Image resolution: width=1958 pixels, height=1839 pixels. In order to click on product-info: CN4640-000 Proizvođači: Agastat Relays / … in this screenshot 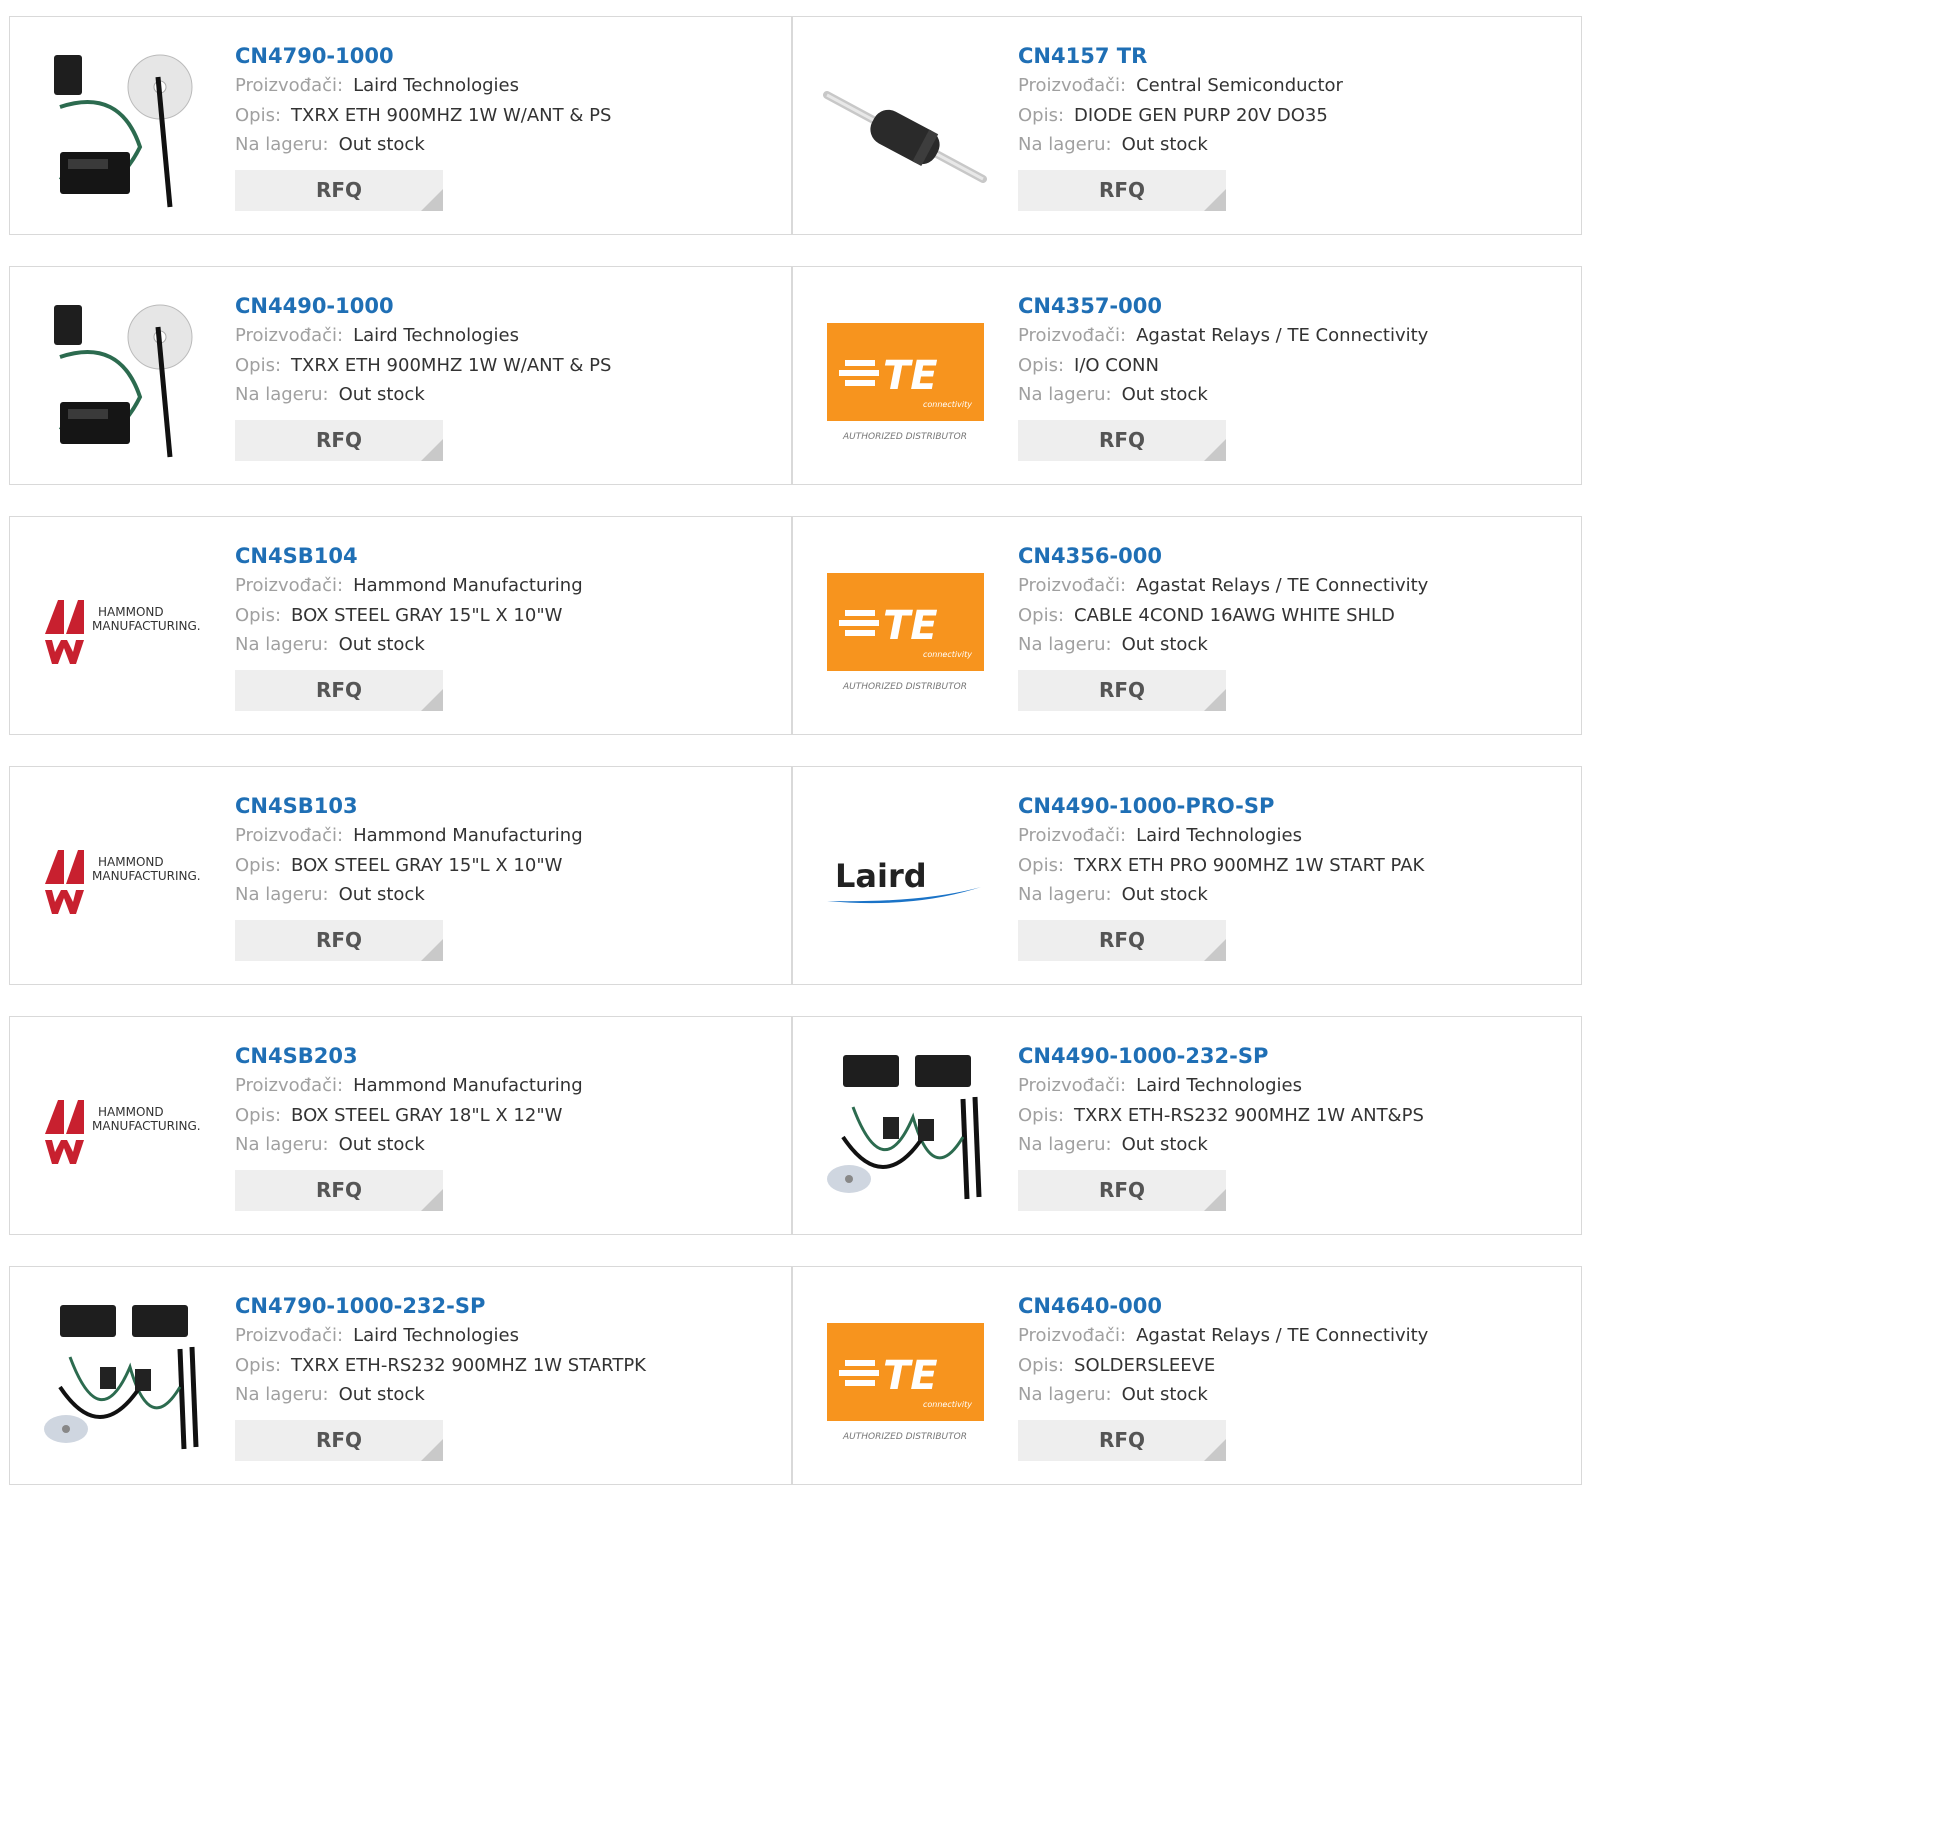, I will do `click(1223, 1376)`.